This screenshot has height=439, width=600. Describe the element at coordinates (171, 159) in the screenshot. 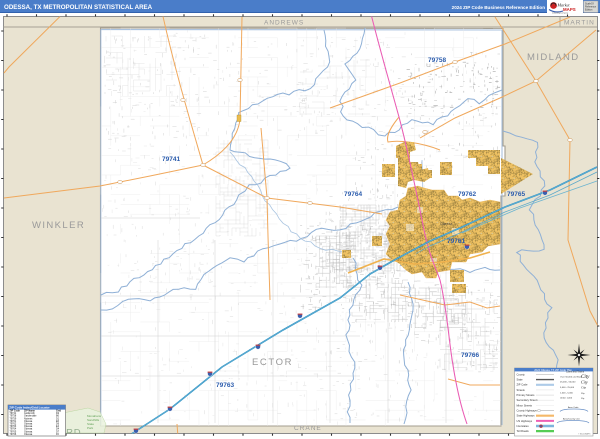

I see `svg-text: 79741` at that location.